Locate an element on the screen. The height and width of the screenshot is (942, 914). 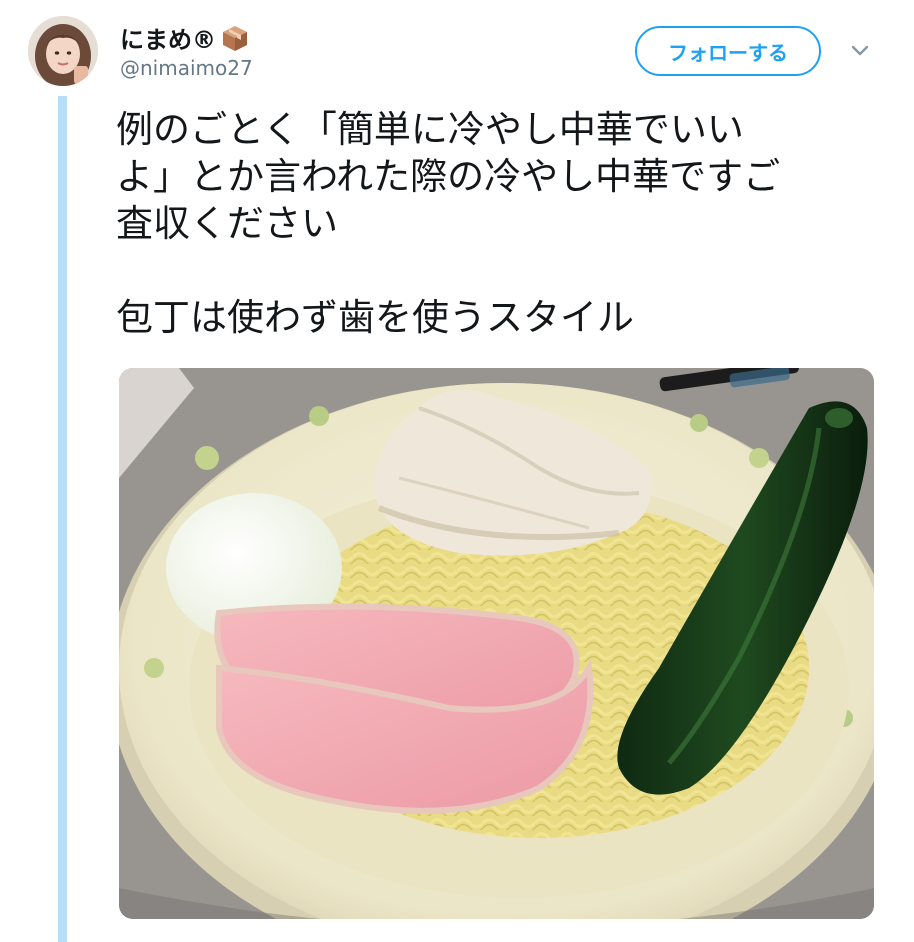
tweet-line: 例のごとく「簡単に冷やし中華でいい is located at coordinates (430, 129).